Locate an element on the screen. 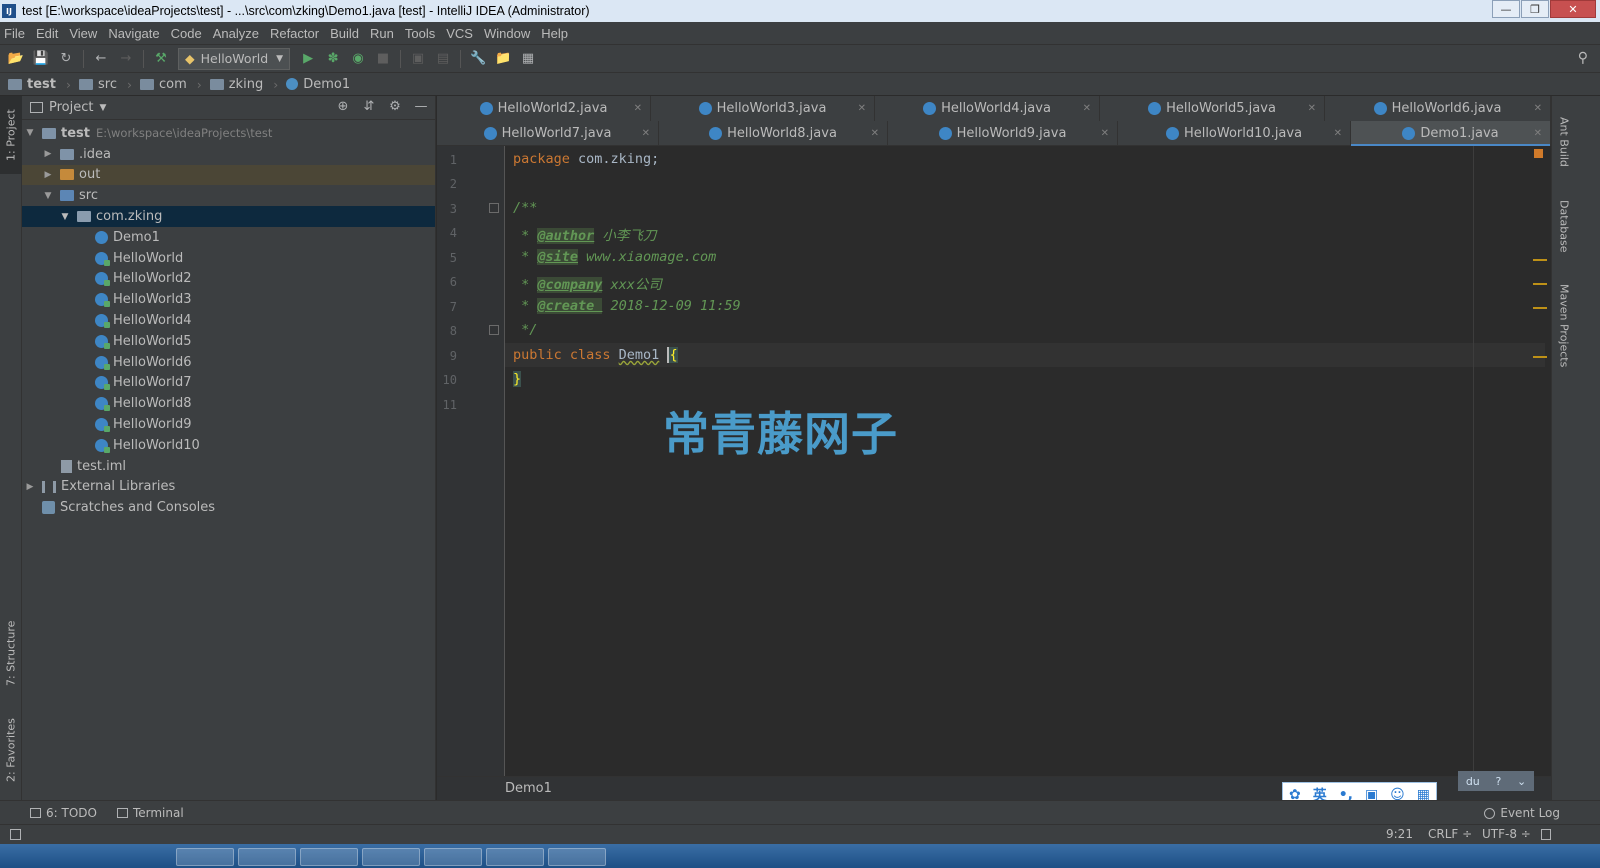 Image resolution: width=1600 pixels, height=868 pixels. minimize-button: — is located at coordinates (1506, 9).